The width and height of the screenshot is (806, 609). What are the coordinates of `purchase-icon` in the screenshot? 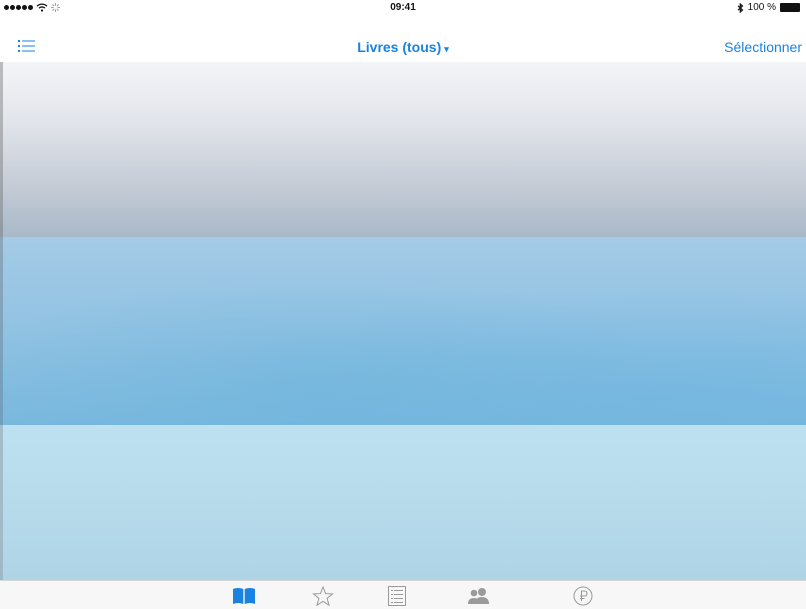 It's located at (583, 596).